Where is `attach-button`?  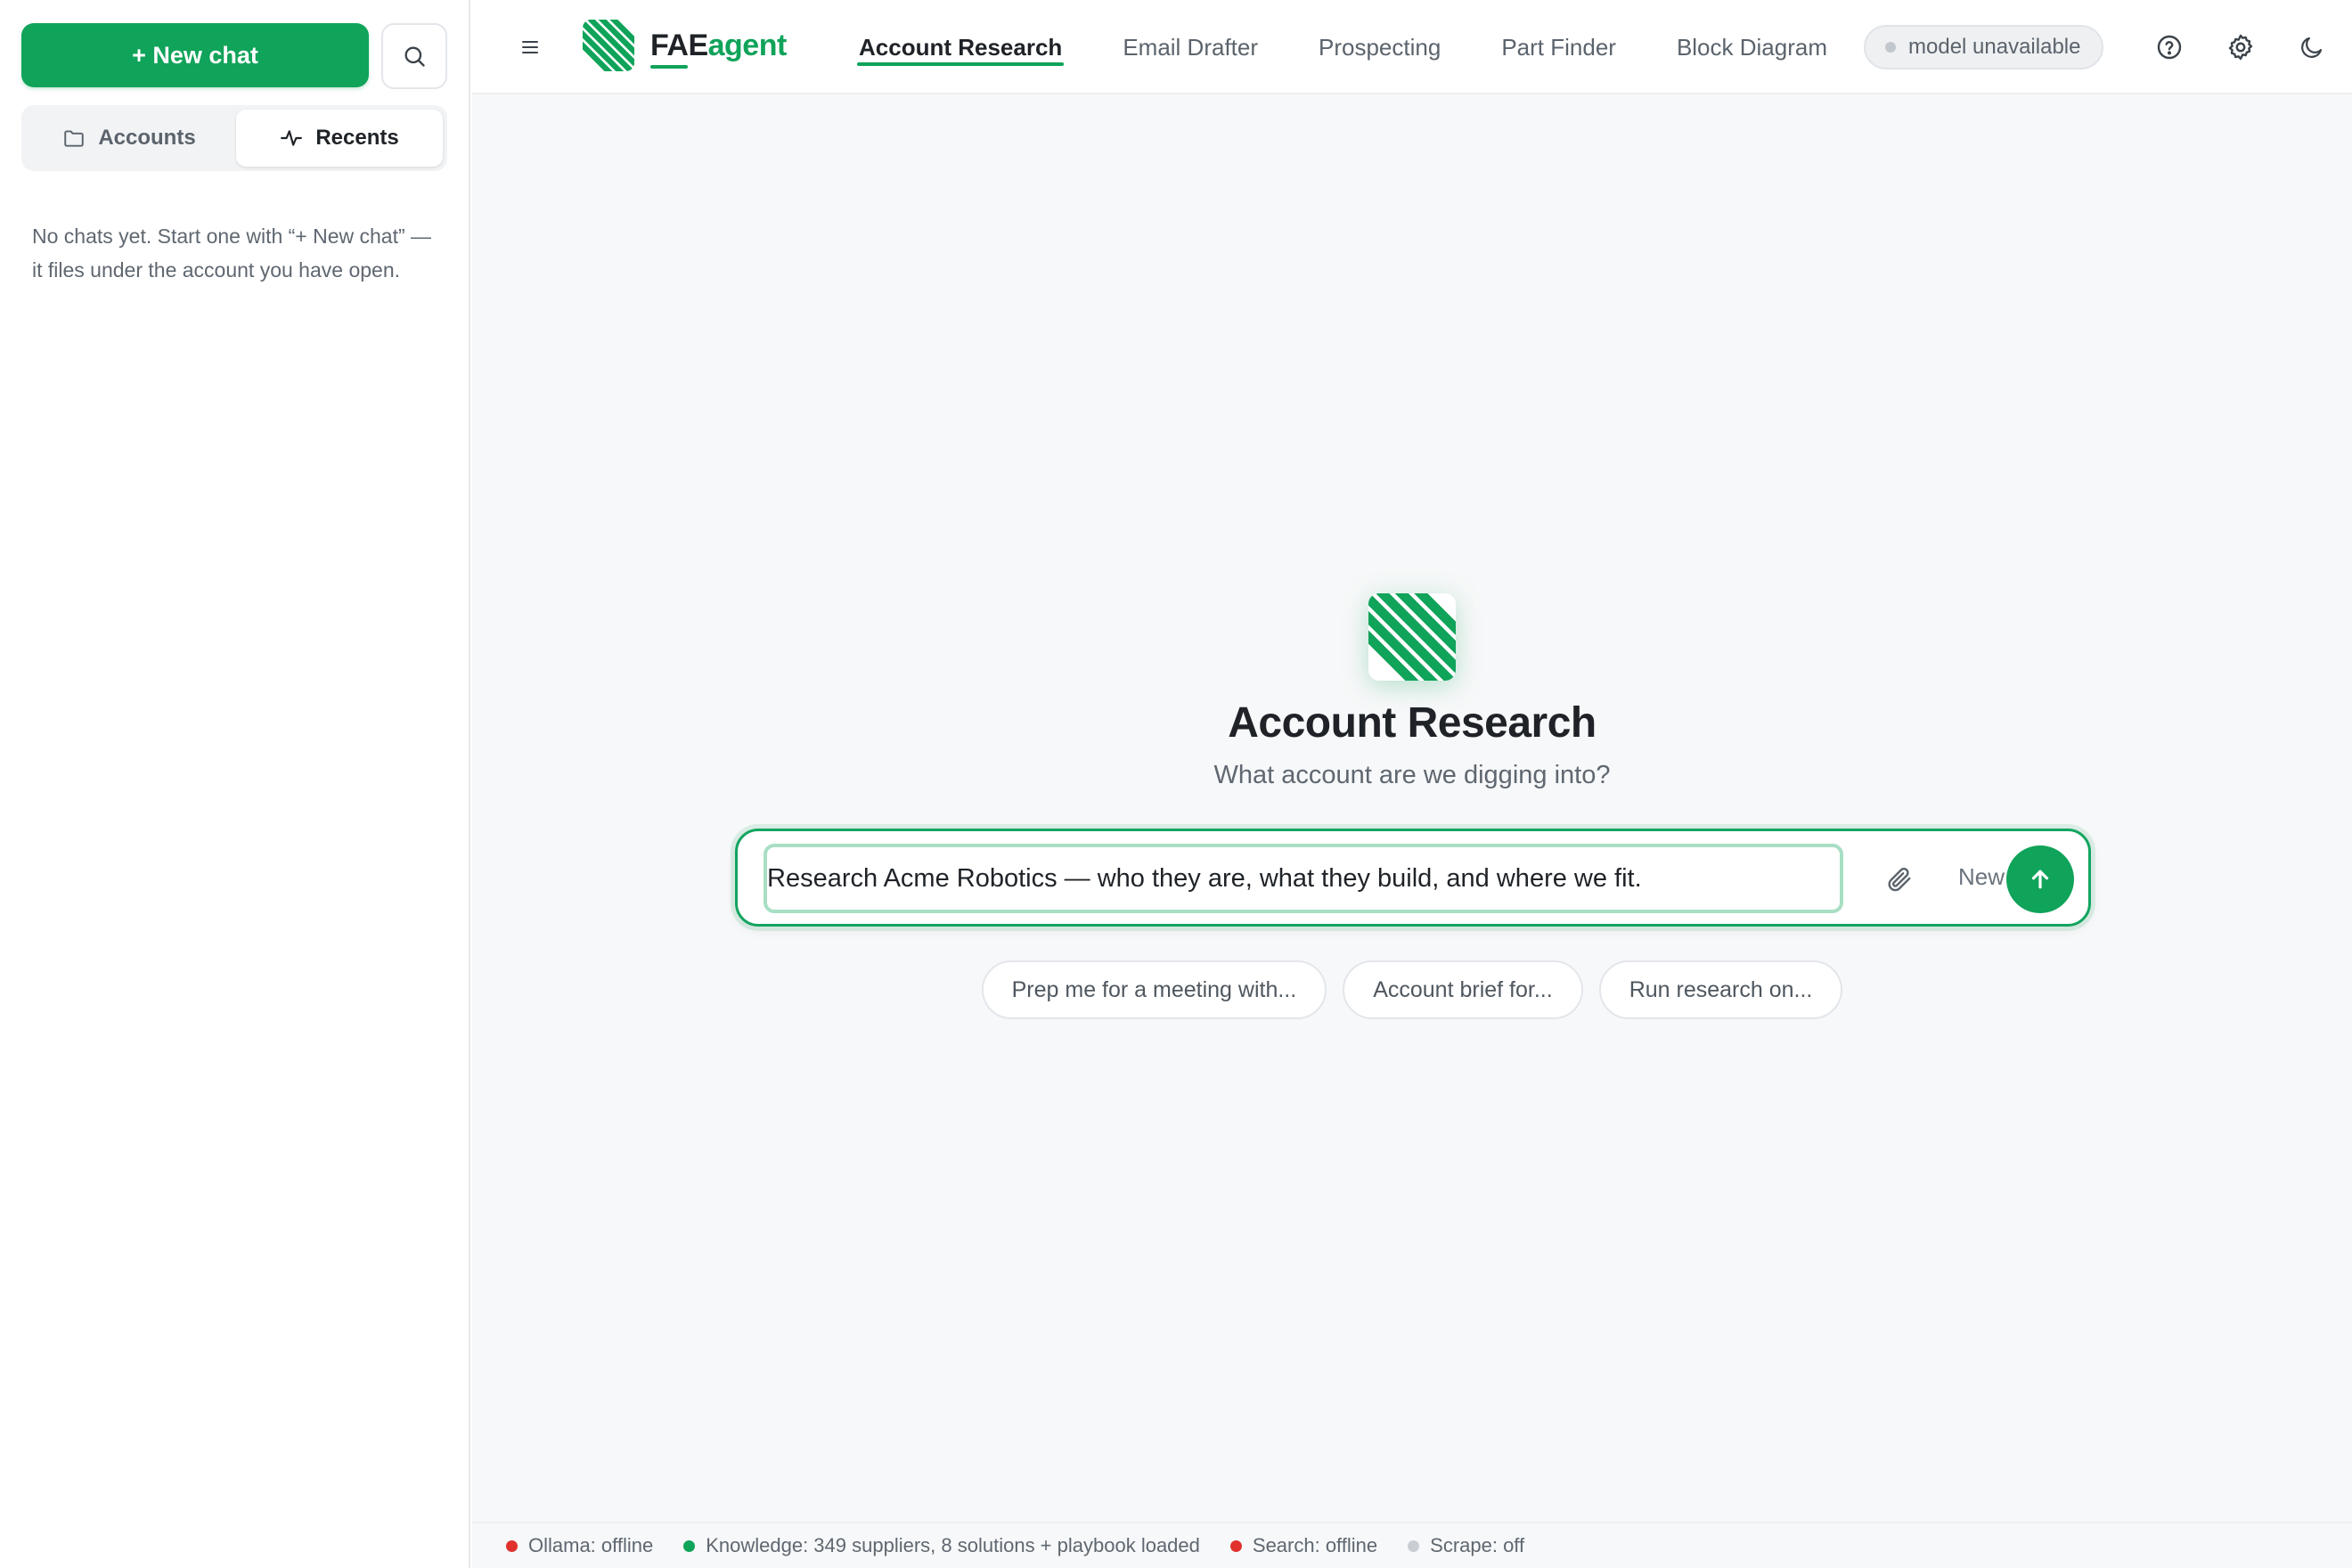 attach-button is located at coordinates (1899, 879).